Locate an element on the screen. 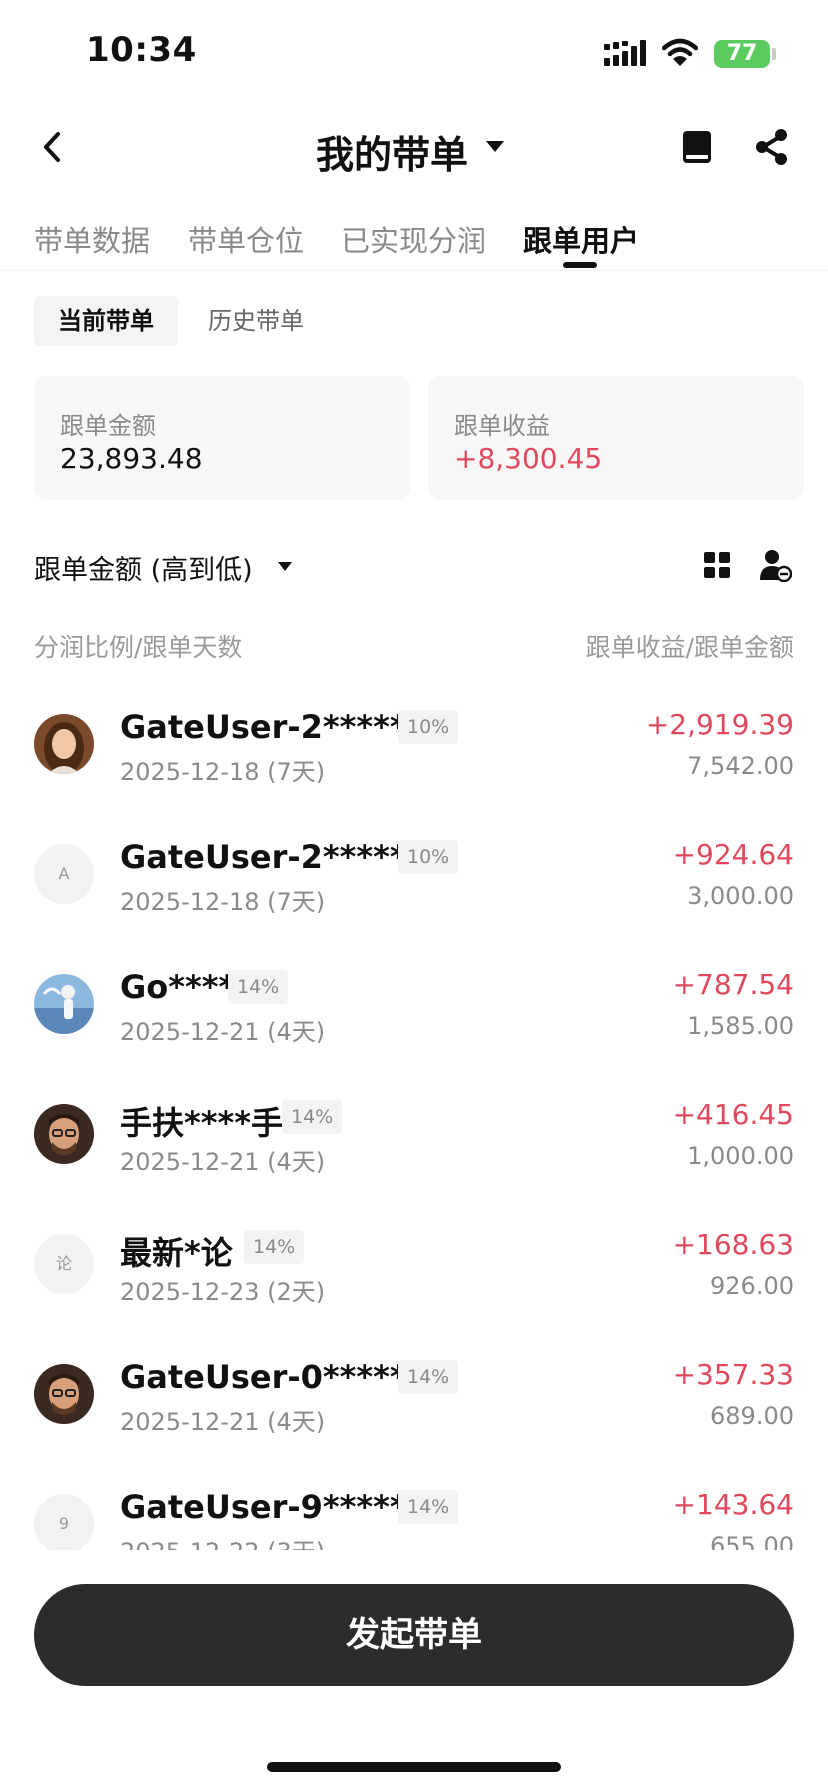  follower-name: GateUser-9******9 is located at coordinates (283, 1507).